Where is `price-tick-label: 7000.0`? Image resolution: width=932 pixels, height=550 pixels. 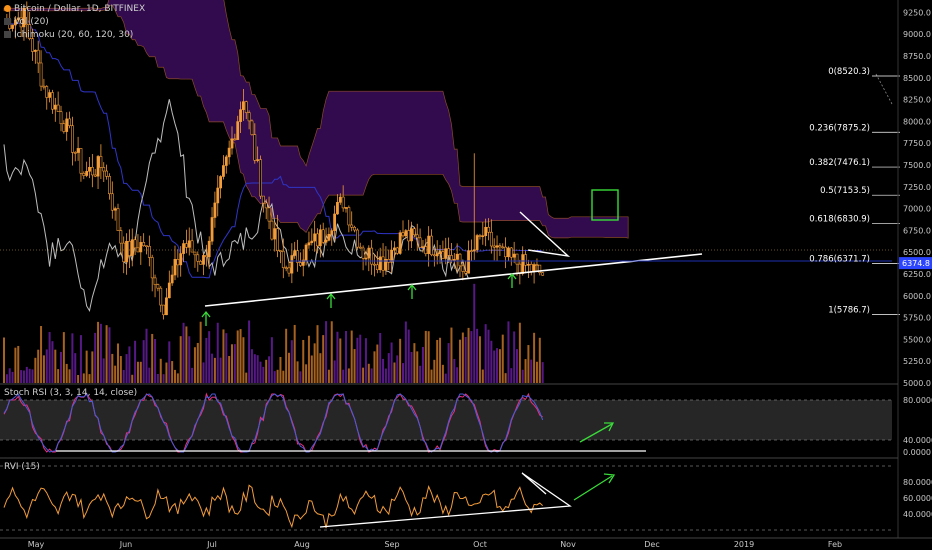
price-tick-label: 7000.0 is located at coordinates (917, 209).